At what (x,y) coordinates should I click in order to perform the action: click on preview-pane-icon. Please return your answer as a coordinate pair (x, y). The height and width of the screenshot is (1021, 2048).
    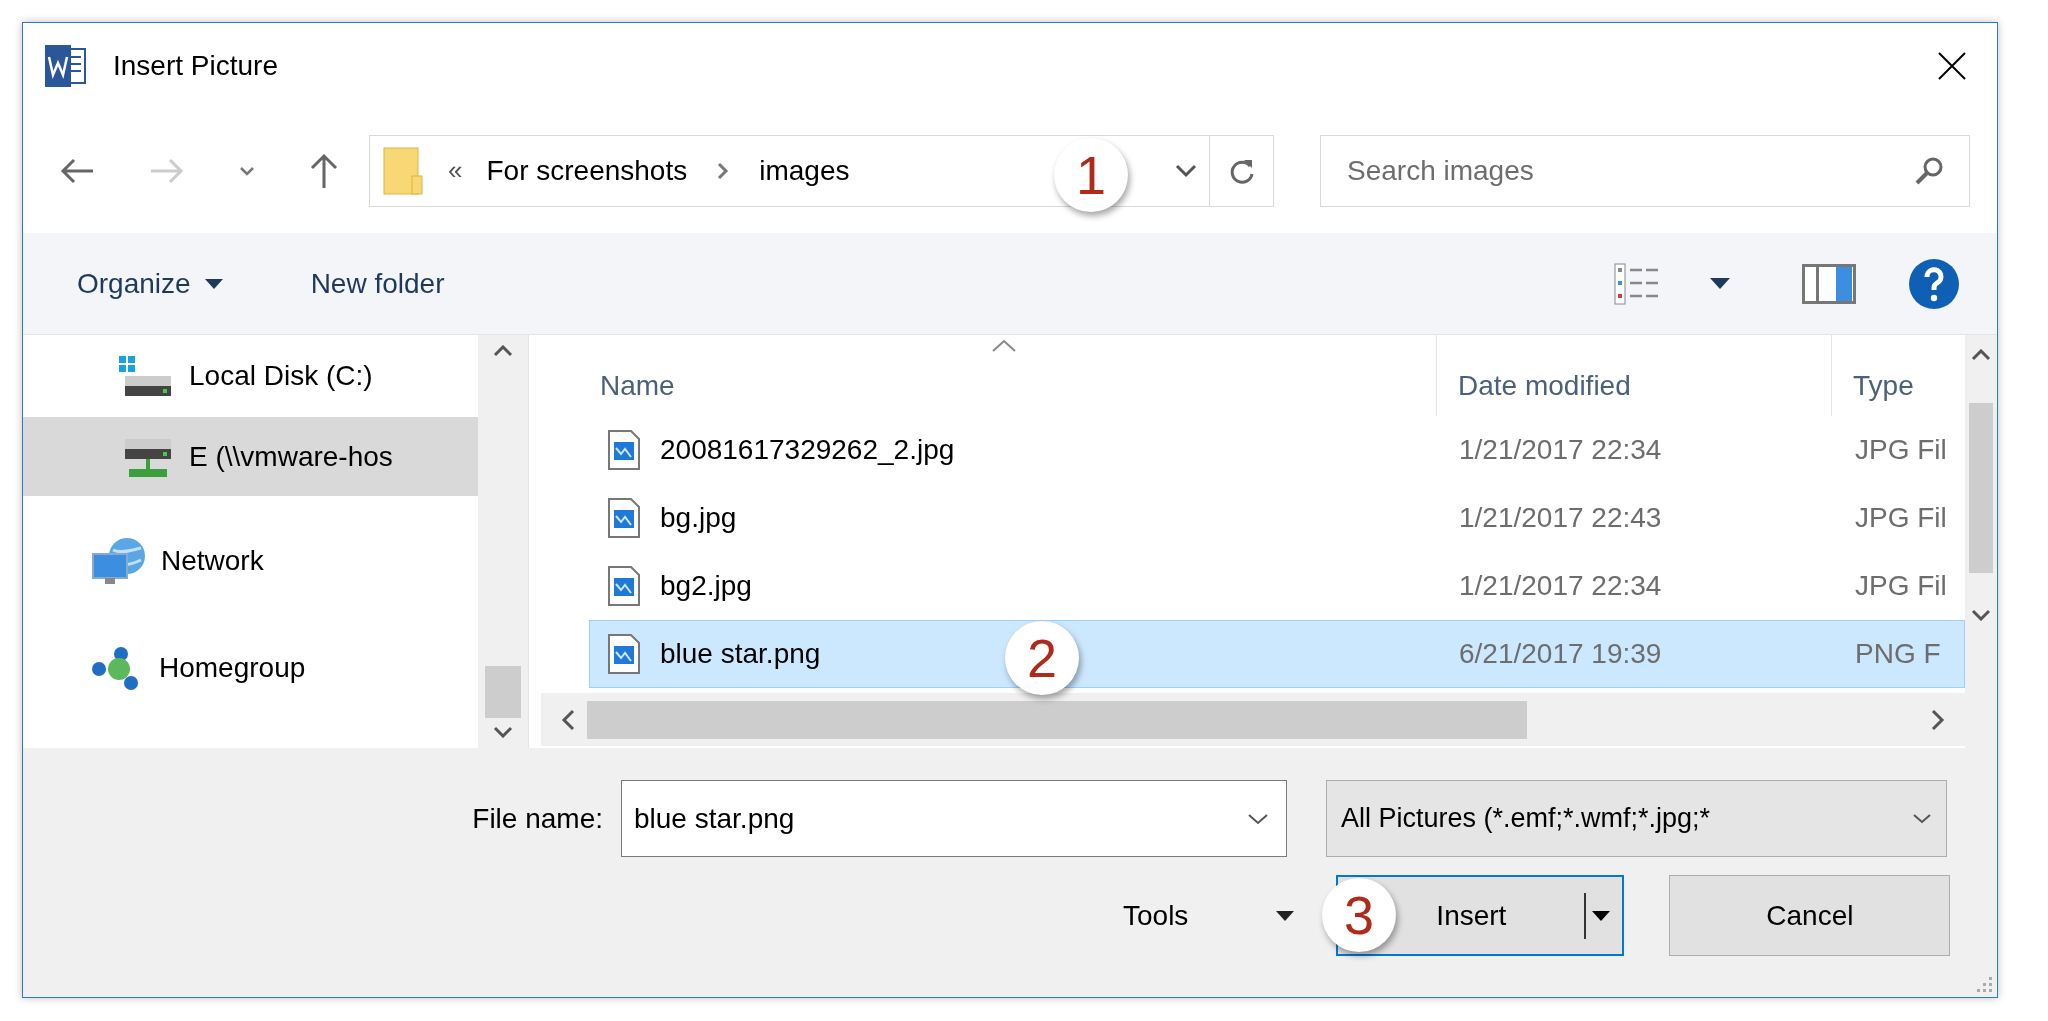
    Looking at the image, I should click on (1829, 283).